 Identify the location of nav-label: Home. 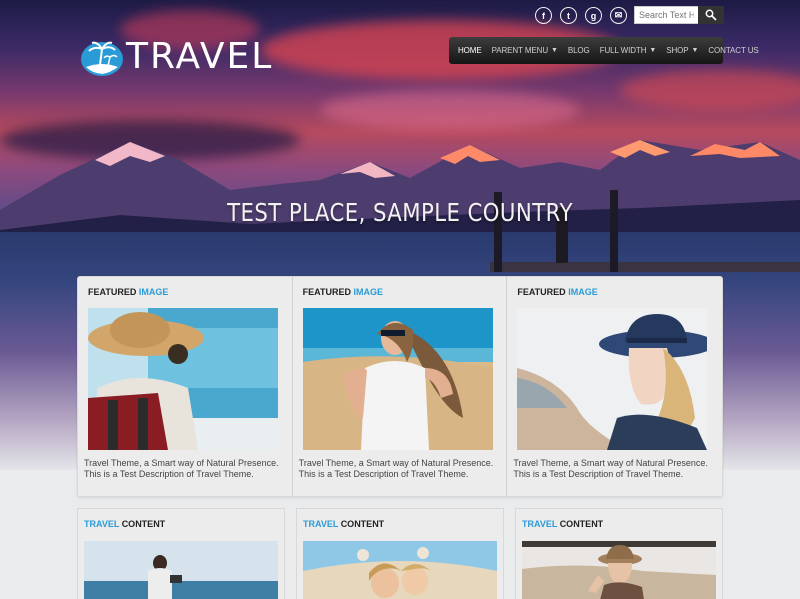
(470, 50).